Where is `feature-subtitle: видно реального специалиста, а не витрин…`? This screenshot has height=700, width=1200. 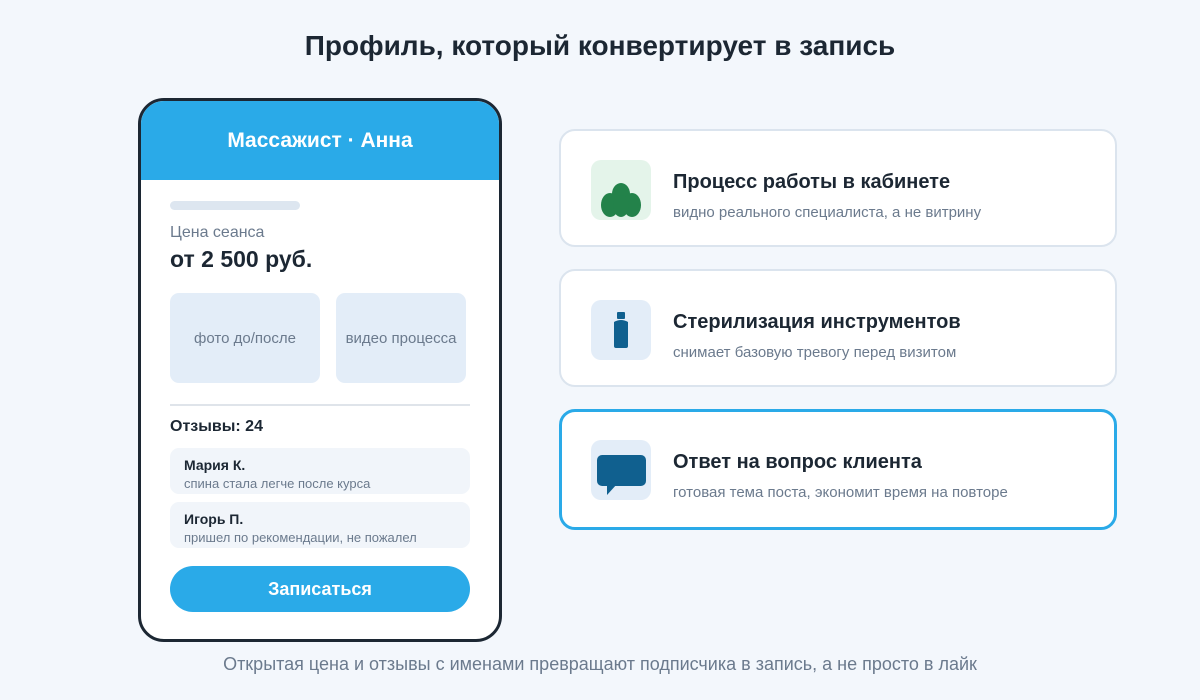 feature-subtitle: видно реального специалиста, а не витрин… is located at coordinates (827, 212).